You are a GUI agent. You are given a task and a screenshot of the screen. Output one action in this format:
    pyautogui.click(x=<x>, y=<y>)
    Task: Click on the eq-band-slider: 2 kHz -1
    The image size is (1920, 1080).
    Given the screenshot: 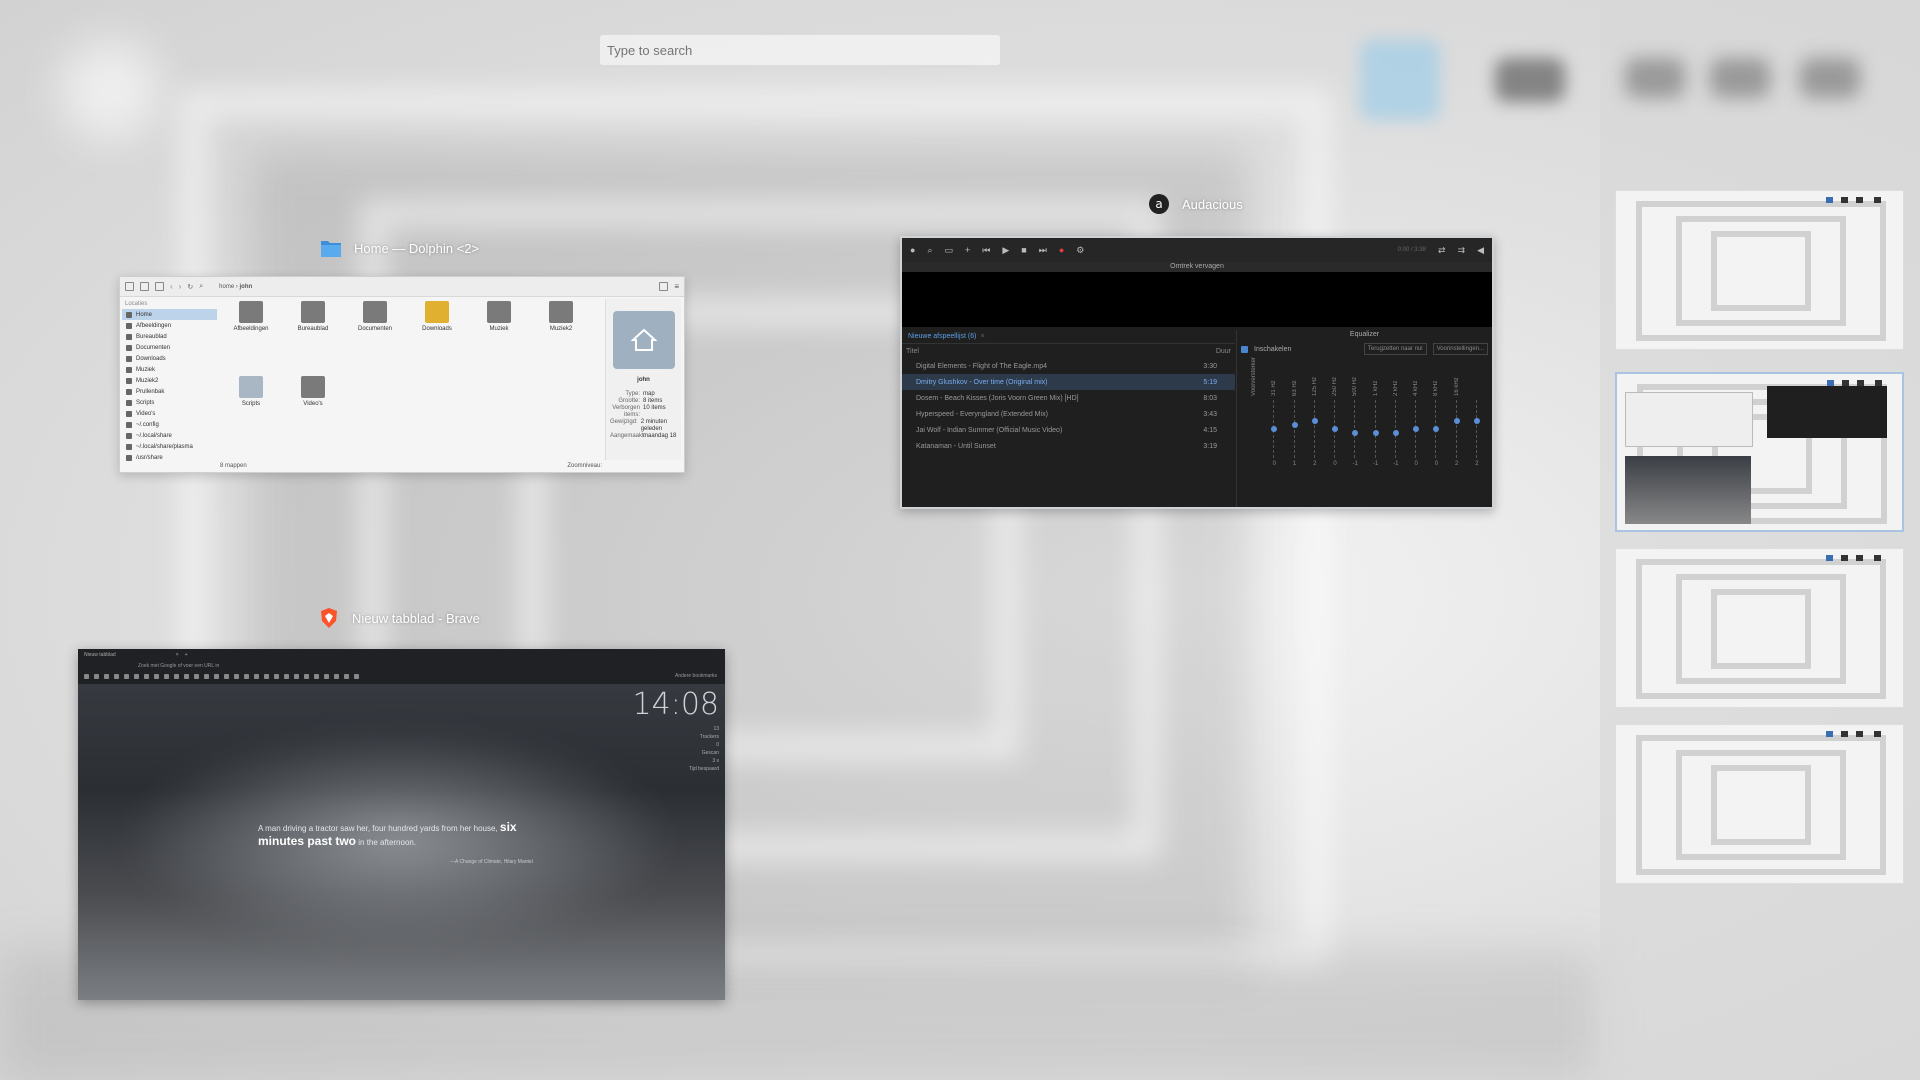 What is the action you would take?
    pyautogui.click(x=1396, y=429)
    